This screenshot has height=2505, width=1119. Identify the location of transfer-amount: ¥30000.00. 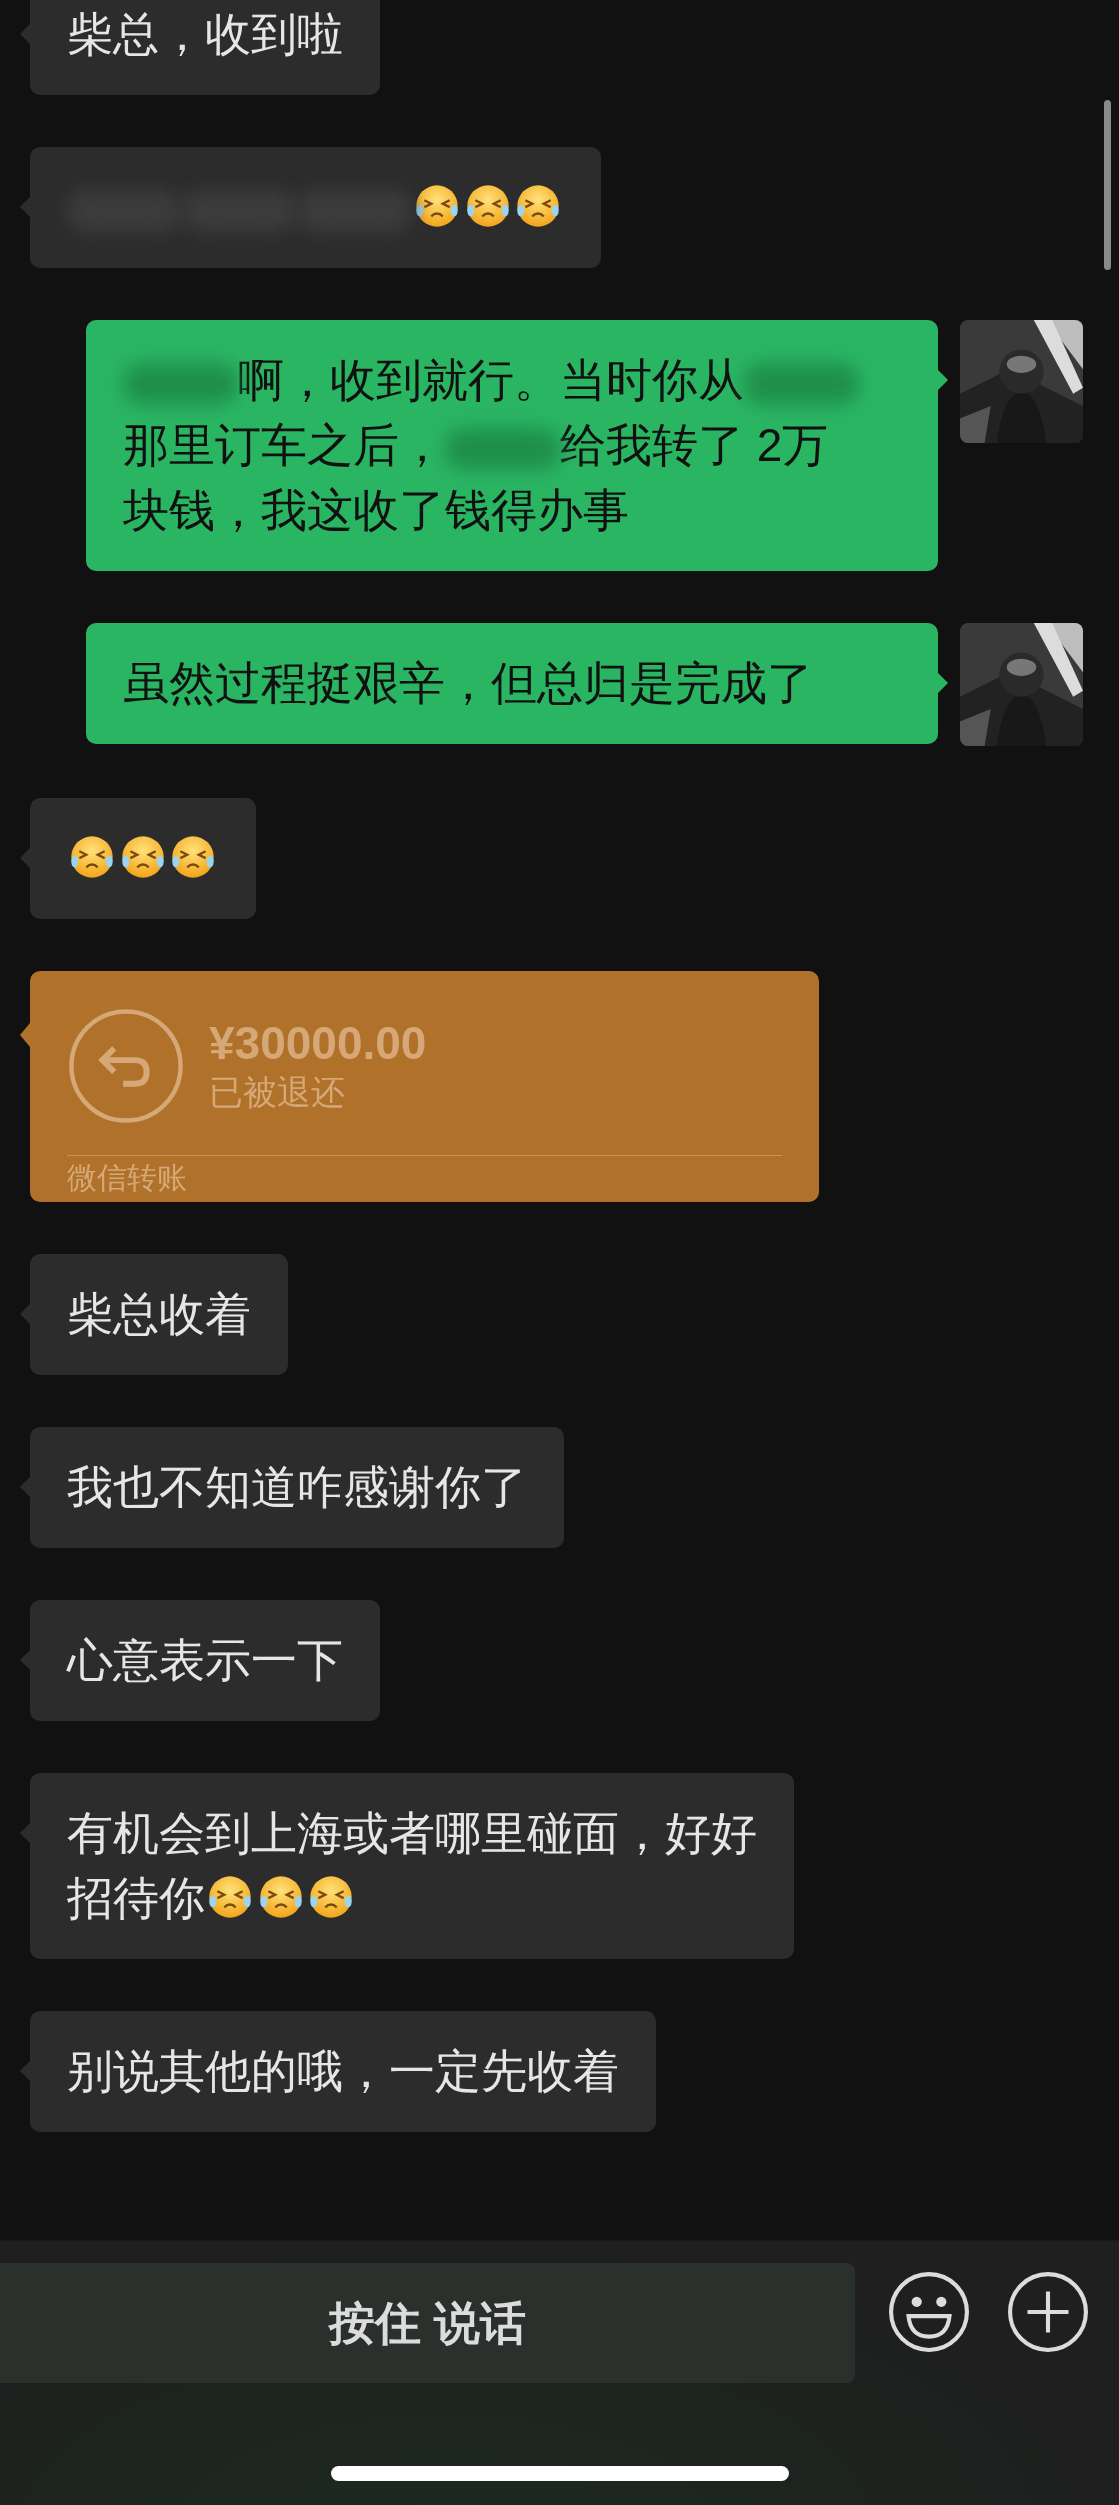
(318, 1043).